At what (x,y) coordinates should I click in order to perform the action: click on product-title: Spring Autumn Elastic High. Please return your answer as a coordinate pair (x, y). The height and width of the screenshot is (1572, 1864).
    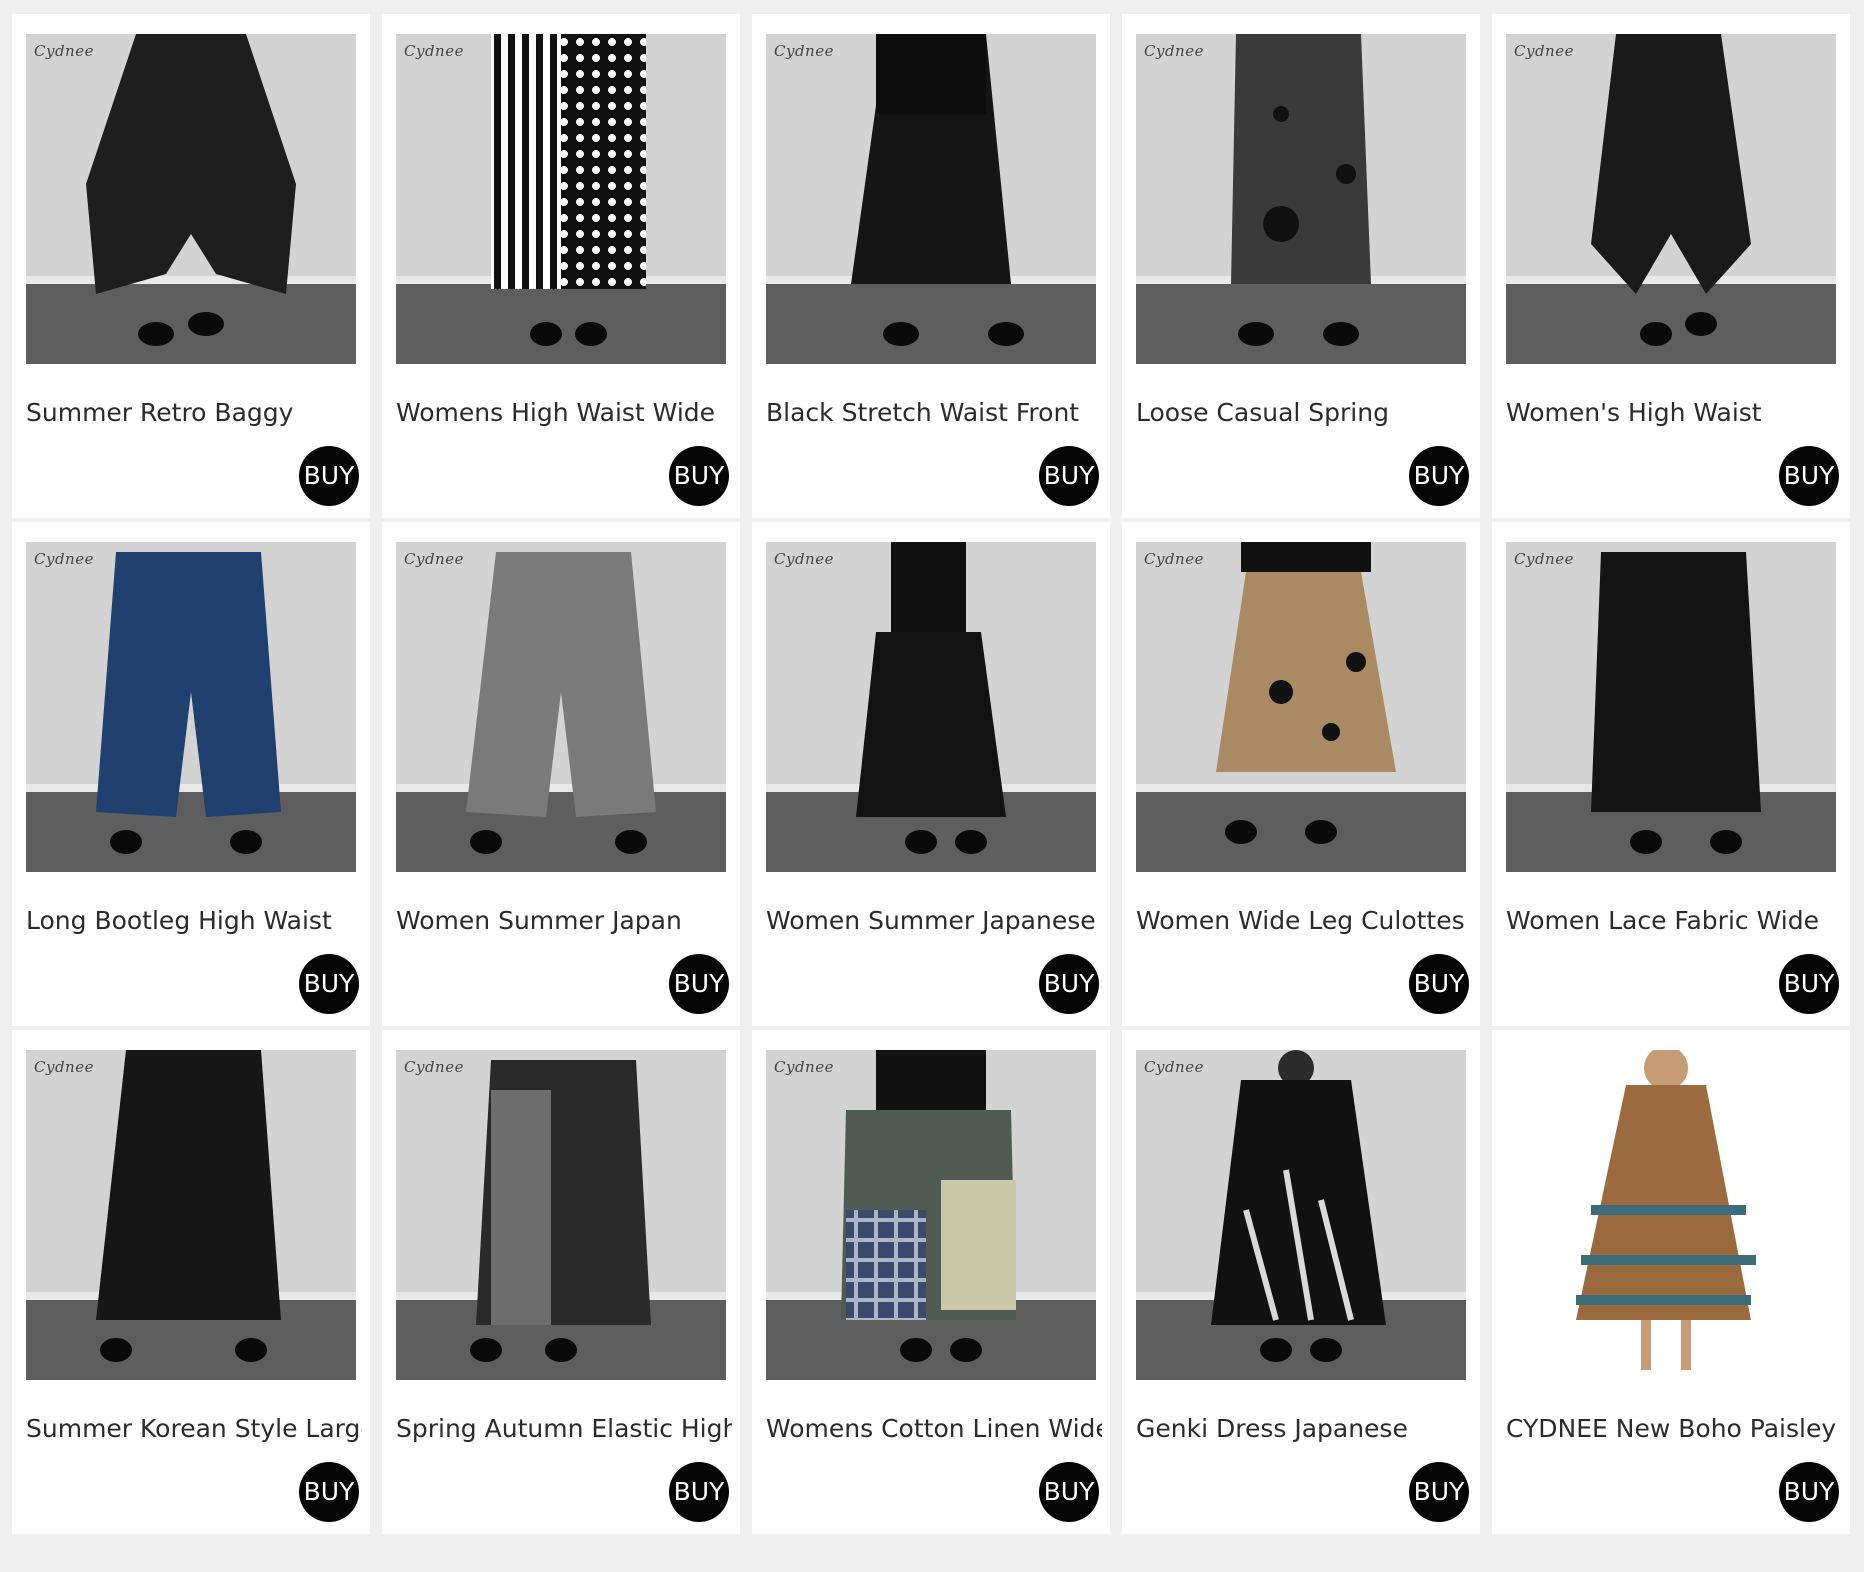
    Looking at the image, I should click on (564, 1428).